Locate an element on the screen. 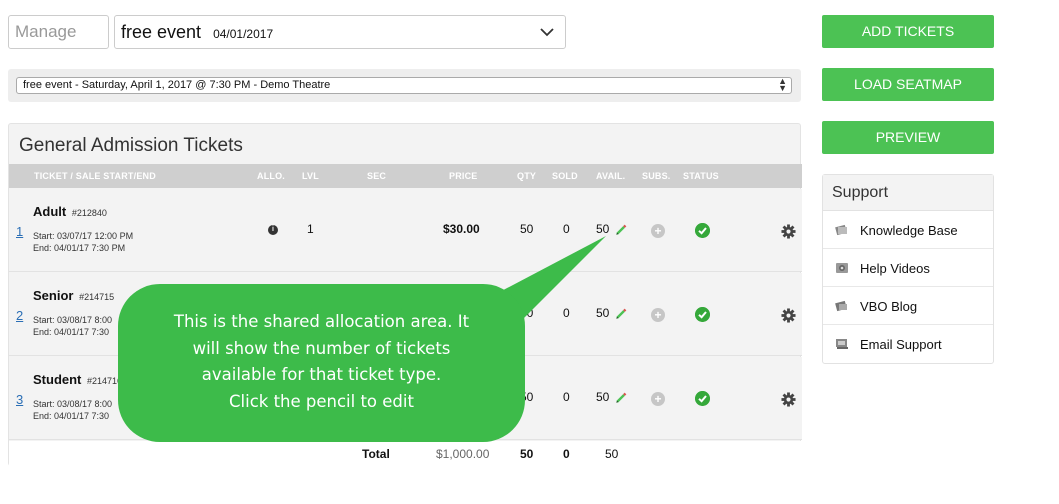 The height and width of the screenshot is (504, 1059). video-icon is located at coordinates (842, 268).